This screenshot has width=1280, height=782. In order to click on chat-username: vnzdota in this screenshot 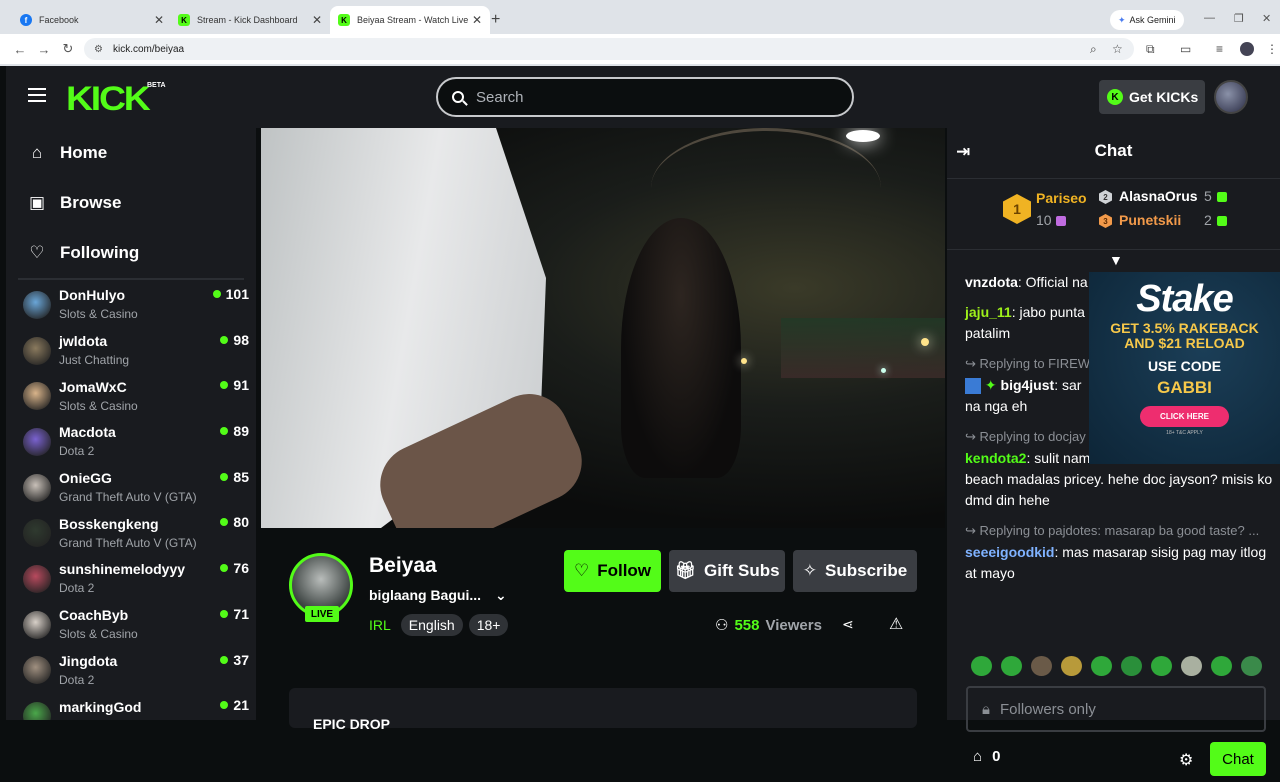, I will do `click(991, 282)`.